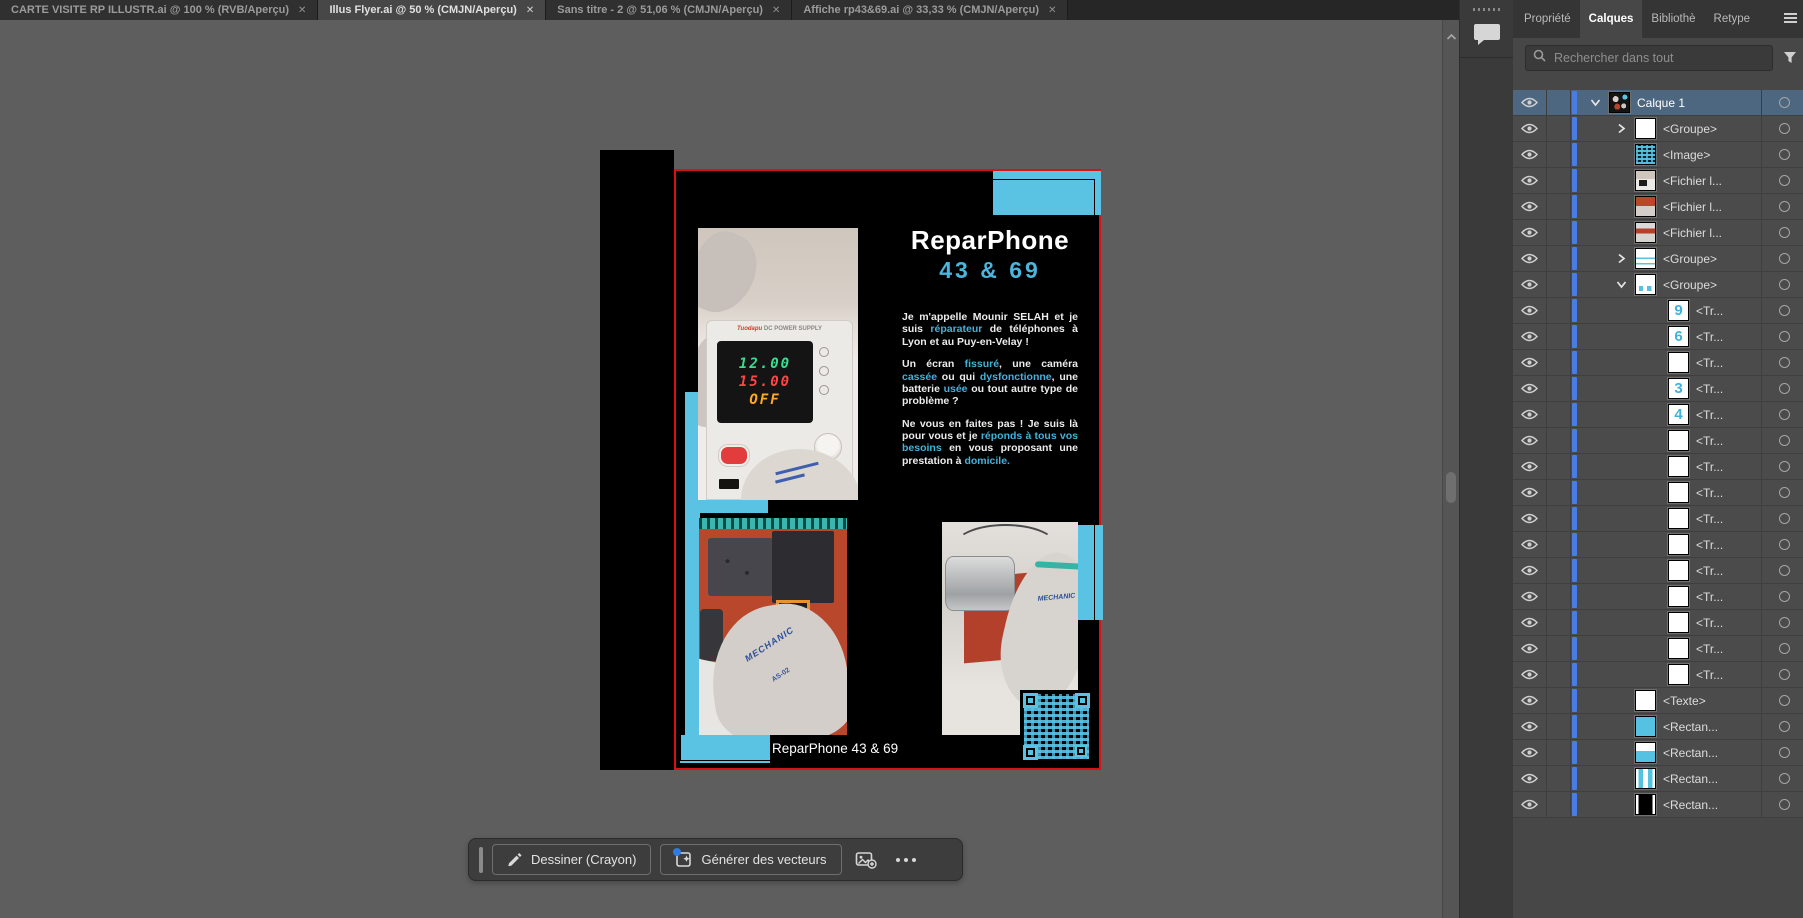 This screenshot has height=918, width=1803. I want to click on flyer-bleed-strip, so click(637, 460).